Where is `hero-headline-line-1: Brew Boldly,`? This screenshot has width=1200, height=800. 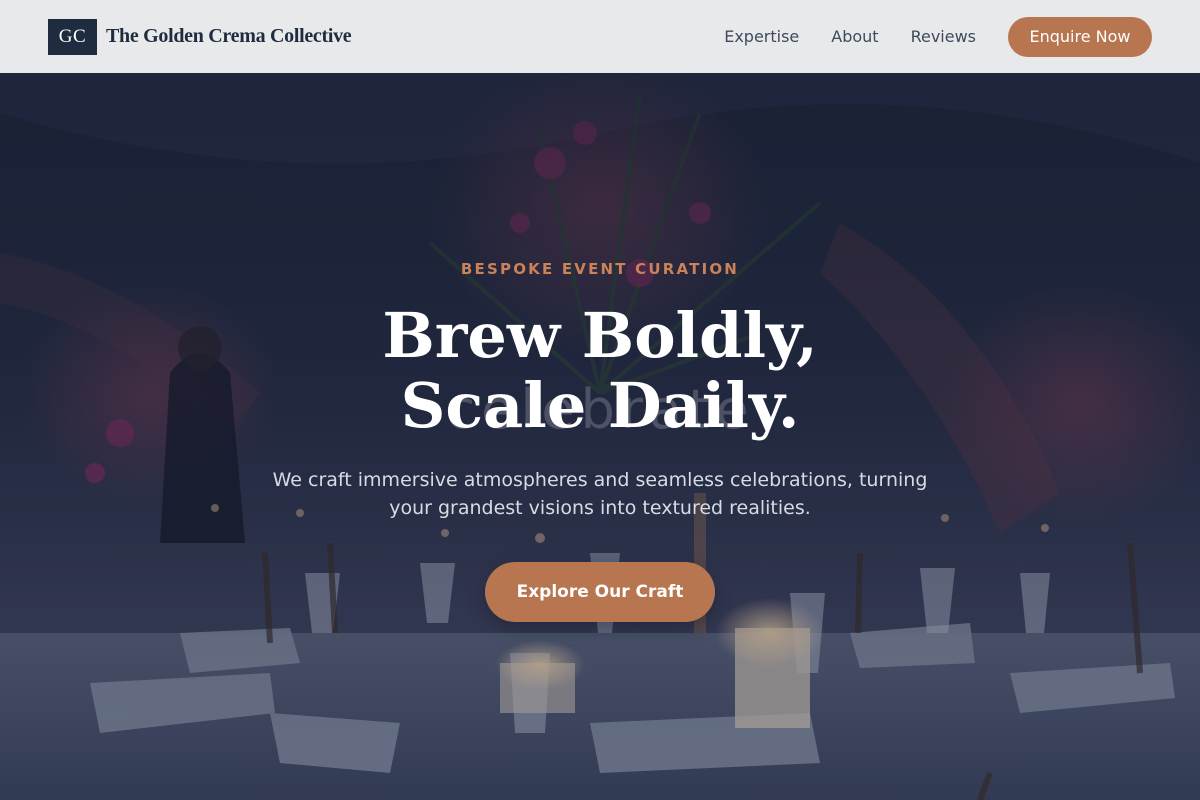
hero-headline-line-1: Brew Boldly, is located at coordinates (600, 335).